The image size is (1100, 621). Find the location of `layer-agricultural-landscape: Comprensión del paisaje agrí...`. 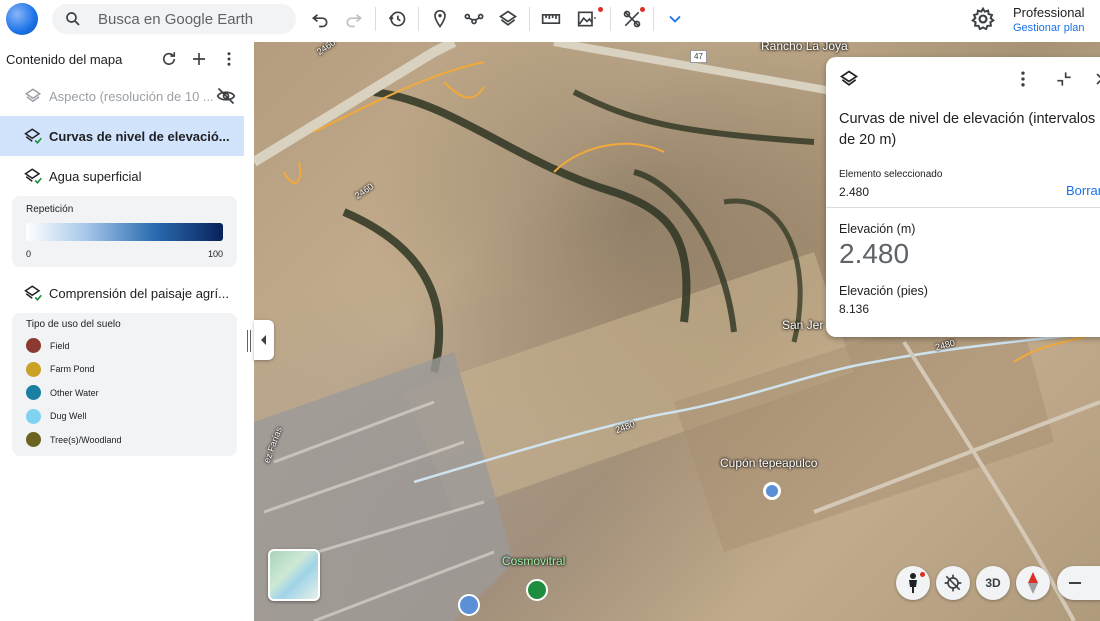

layer-agricultural-landscape: Comprensión del paisaje agrí... is located at coordinates (122, 293).